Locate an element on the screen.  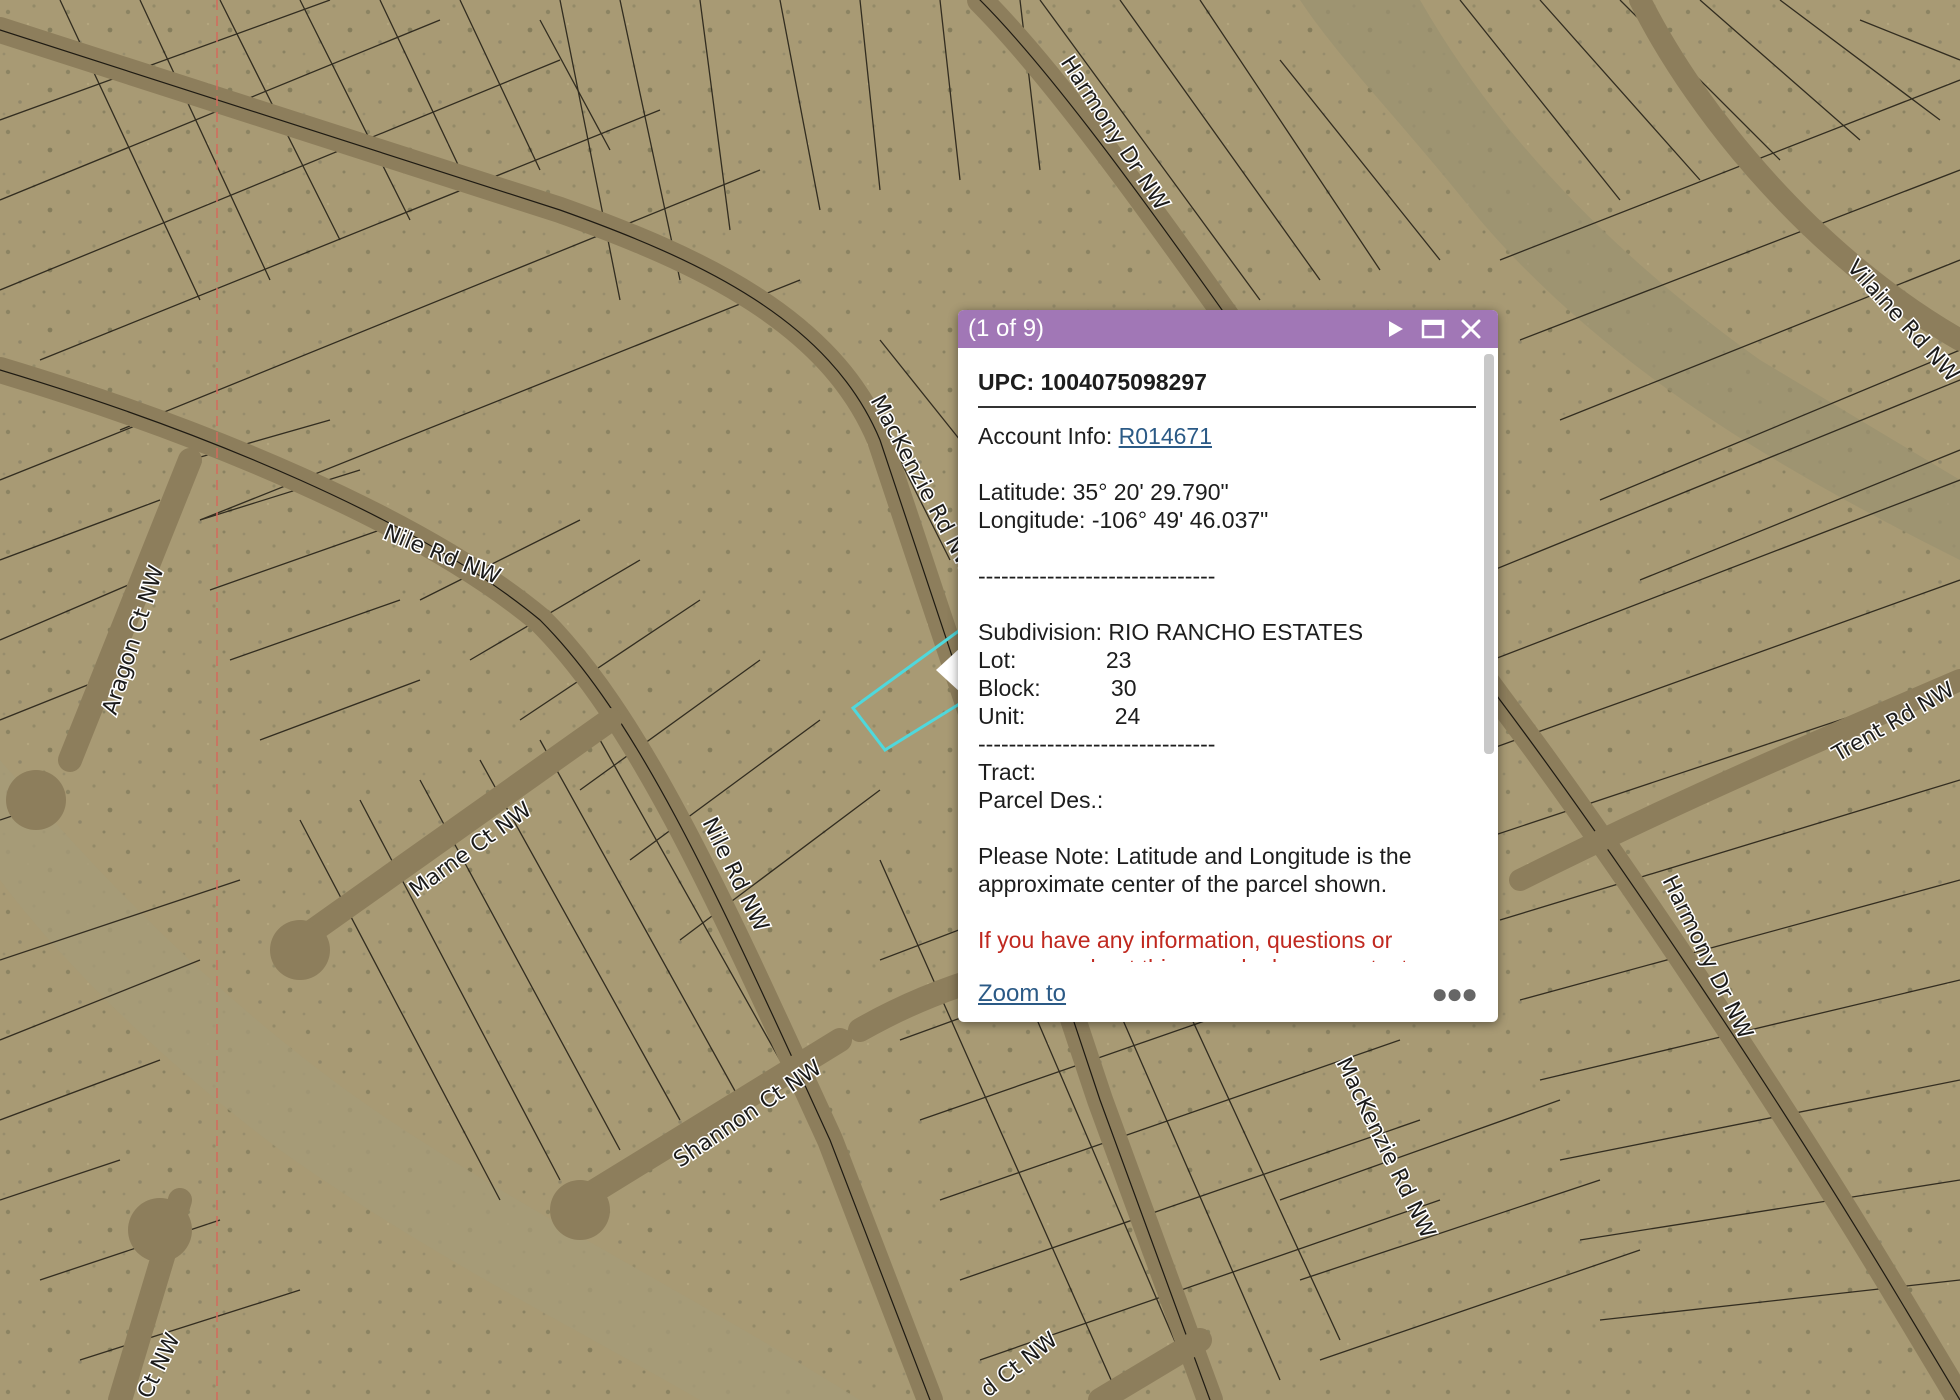
note-text-line2: approximate center of the parcel shown. is located at coordinates (1183, 884).